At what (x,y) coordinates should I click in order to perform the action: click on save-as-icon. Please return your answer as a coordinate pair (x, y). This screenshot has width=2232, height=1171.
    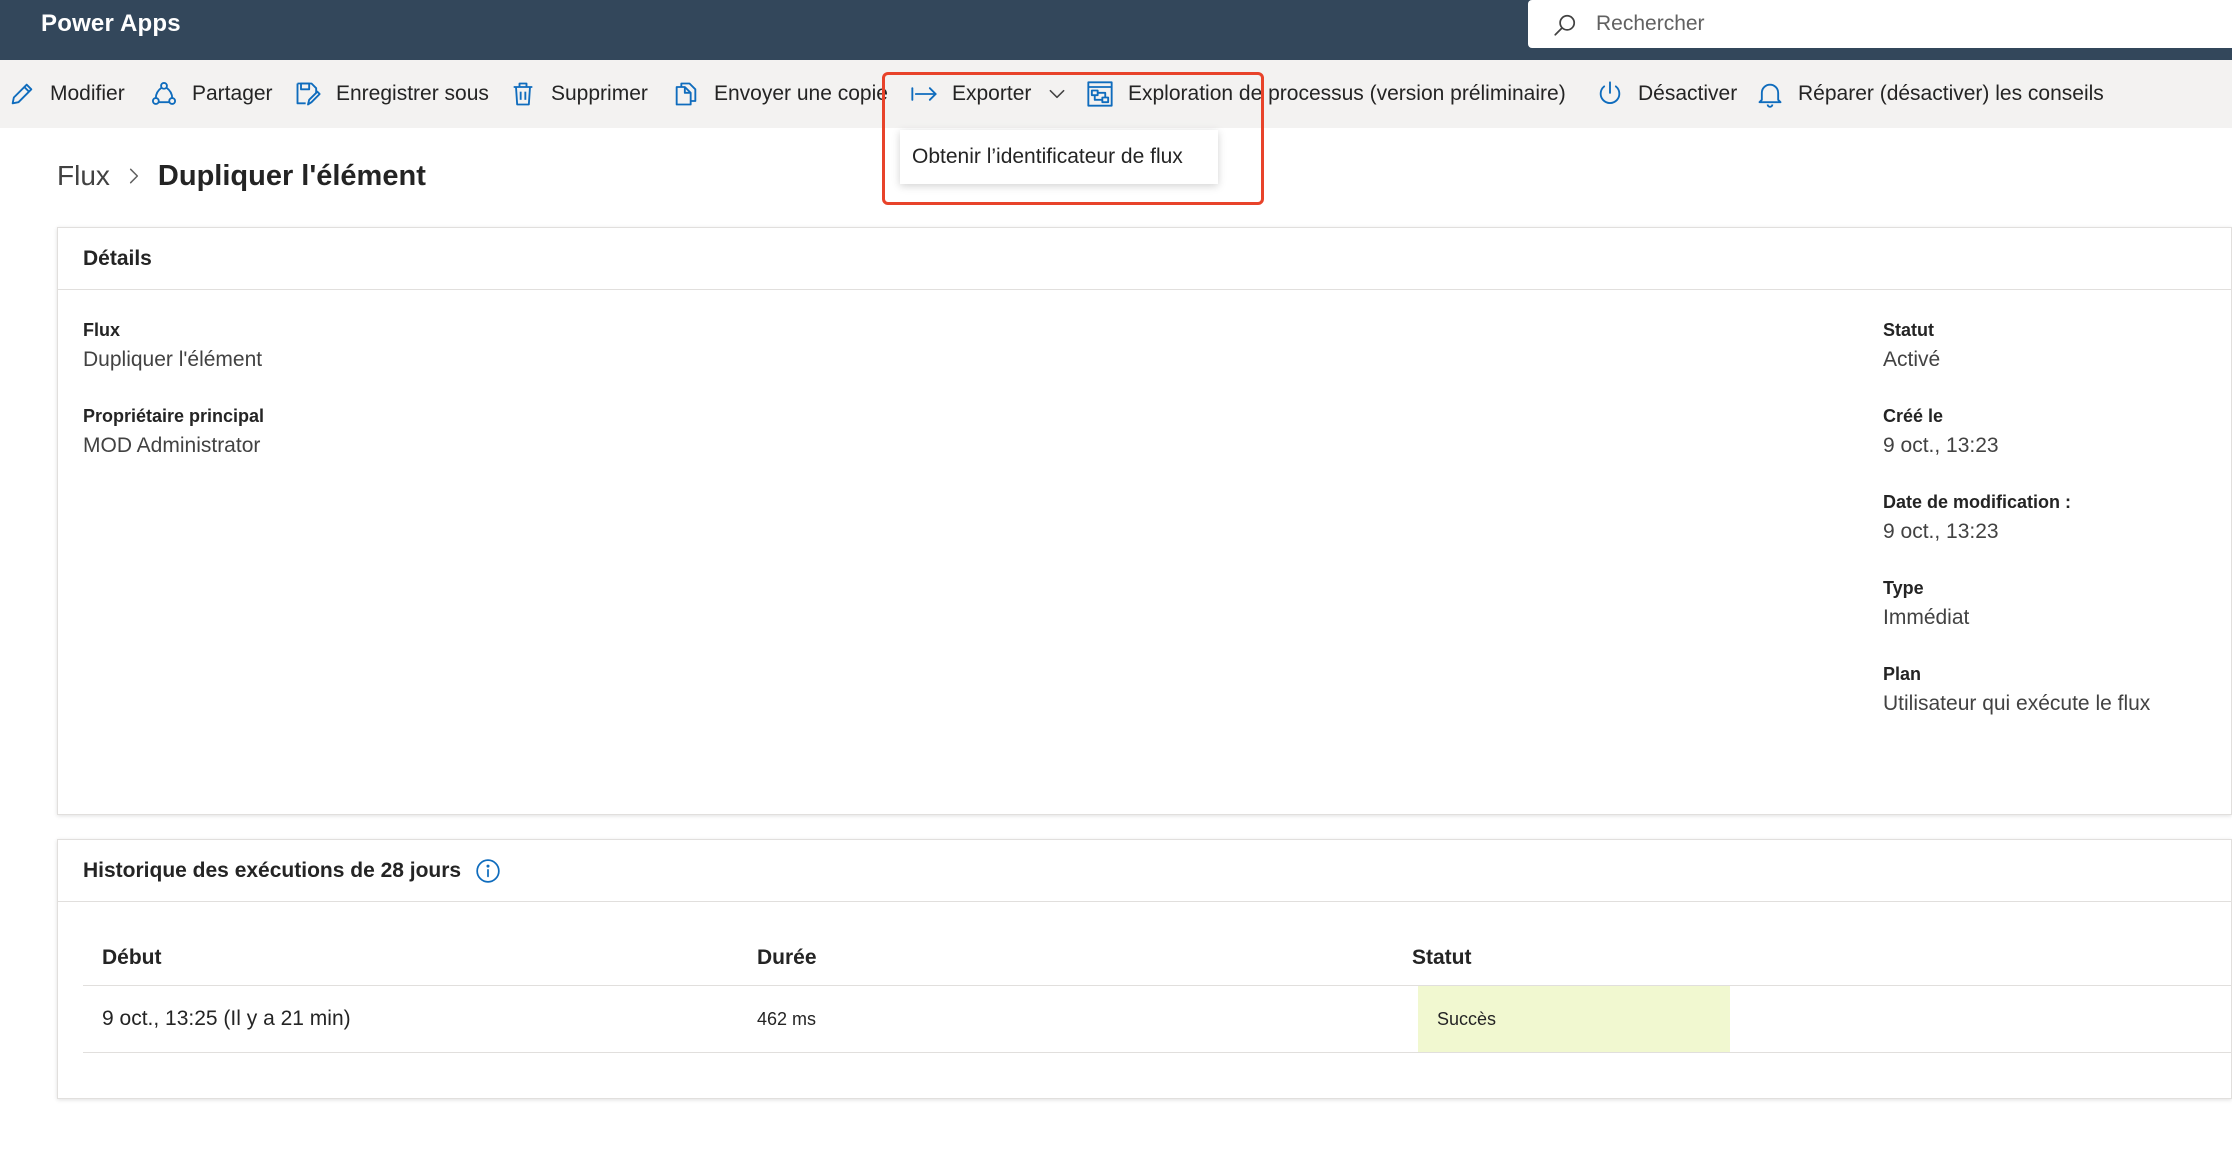
    Looking at the image, I should click on (308, 94).